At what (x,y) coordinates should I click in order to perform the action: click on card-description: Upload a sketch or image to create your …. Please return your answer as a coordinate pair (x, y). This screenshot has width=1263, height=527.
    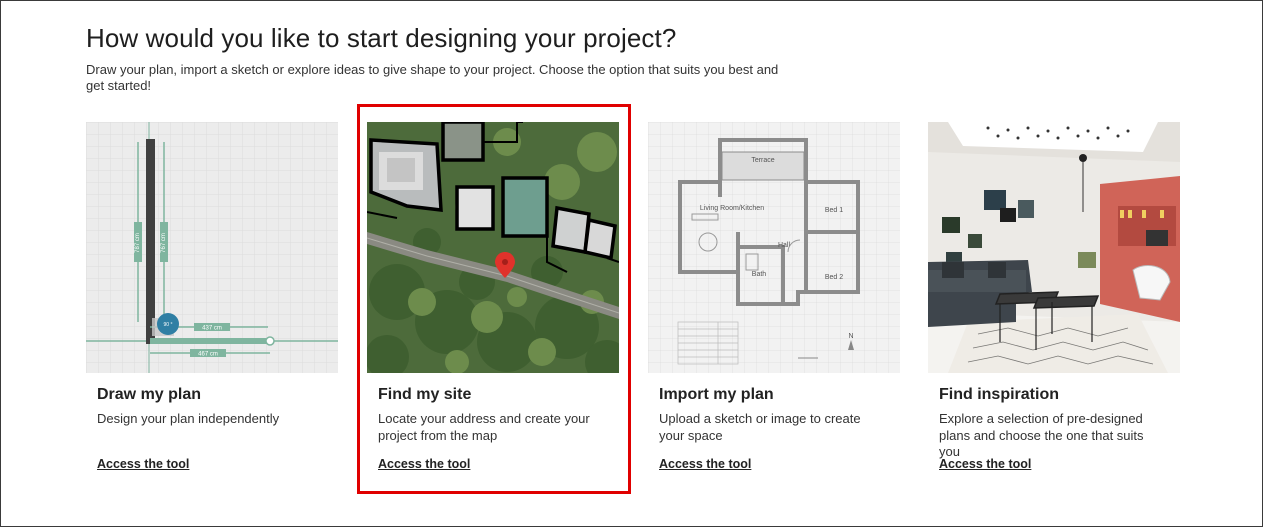
    Looking at the image, I should click on (760, 427).